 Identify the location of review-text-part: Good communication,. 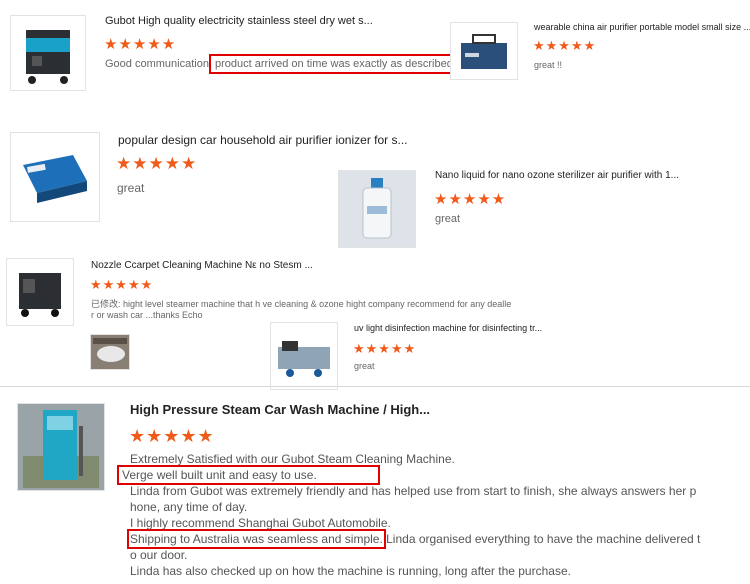
(158, 64).